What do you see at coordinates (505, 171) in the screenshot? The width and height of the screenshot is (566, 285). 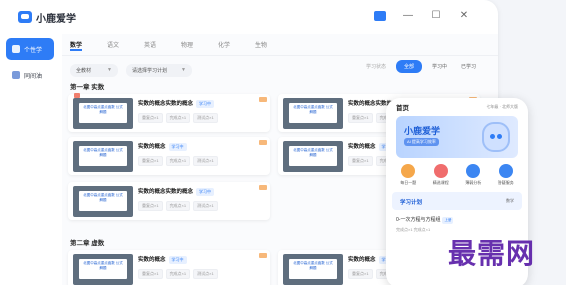 I see `chat-icon` at bounding box center [505, 171].